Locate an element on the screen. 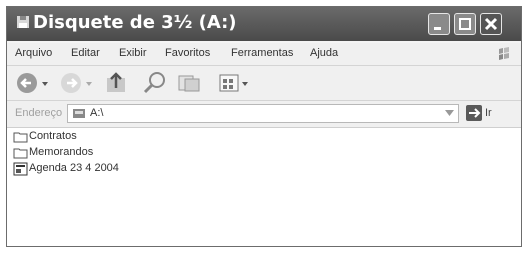 The image size is (529, 253). go-label: Ir is located at coordinates (488, 113).